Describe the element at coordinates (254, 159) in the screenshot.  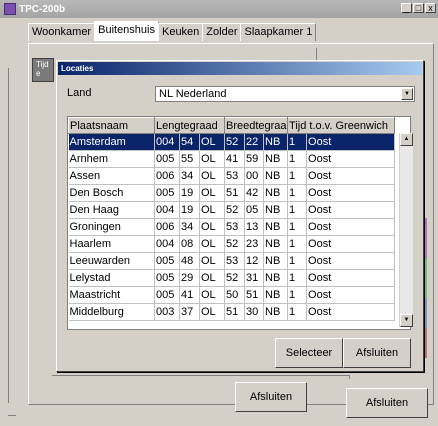
I see `table-cell: 59` at that location.